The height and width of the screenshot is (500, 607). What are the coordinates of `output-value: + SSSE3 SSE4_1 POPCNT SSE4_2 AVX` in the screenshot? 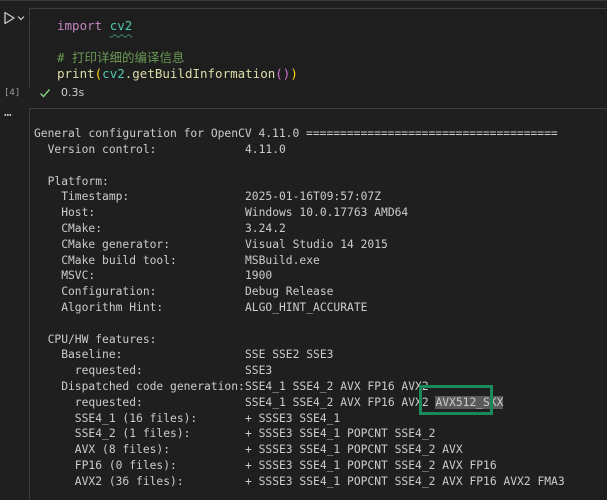 It's located at (354, 450).